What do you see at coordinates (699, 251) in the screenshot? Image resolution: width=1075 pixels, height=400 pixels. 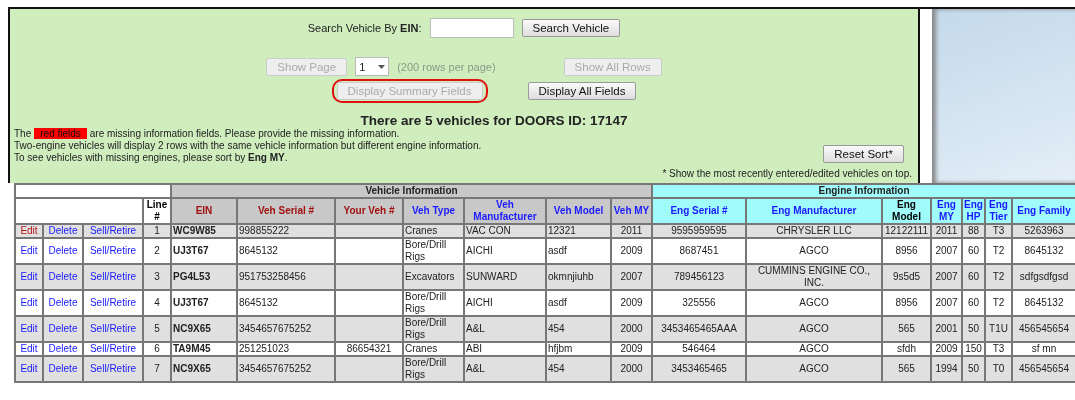 I see `table-cell: 8687451` at bounding box center [699, 251].